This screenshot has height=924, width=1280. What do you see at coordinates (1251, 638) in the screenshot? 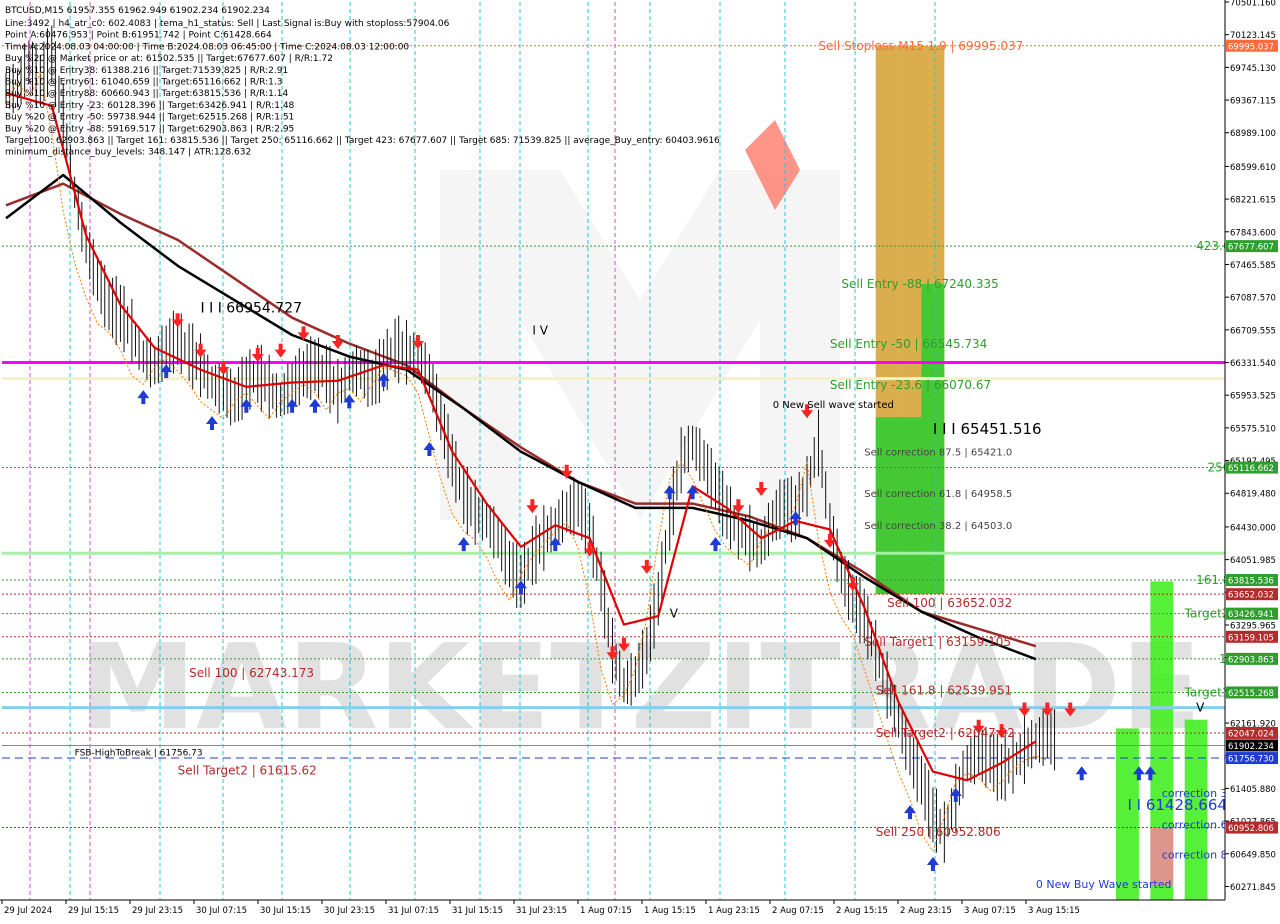
I see `price-tag-label-9: 63159.105` at bounding box center [1251, 638].